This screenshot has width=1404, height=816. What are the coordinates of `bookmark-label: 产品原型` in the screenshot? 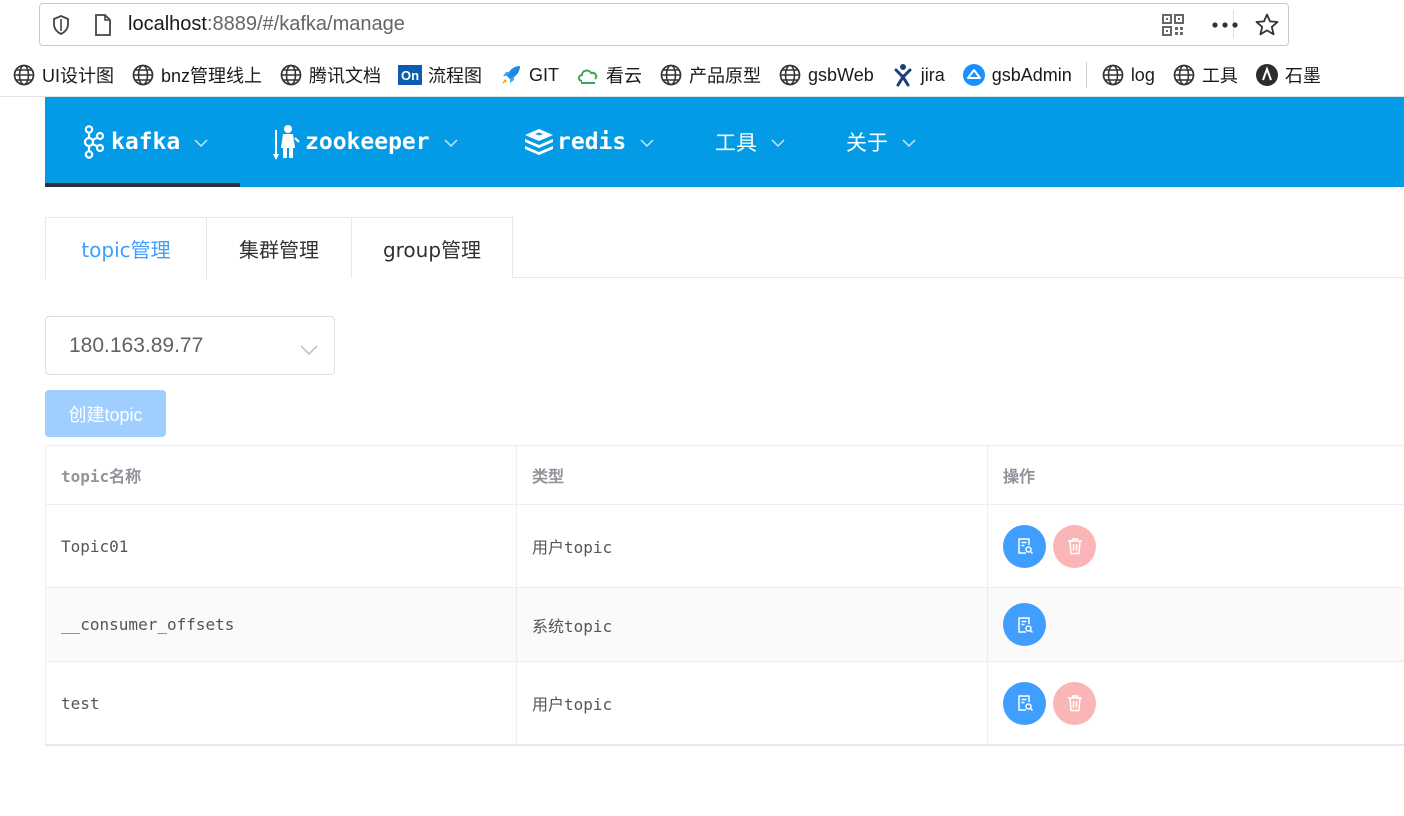 It's located at (725, 76).